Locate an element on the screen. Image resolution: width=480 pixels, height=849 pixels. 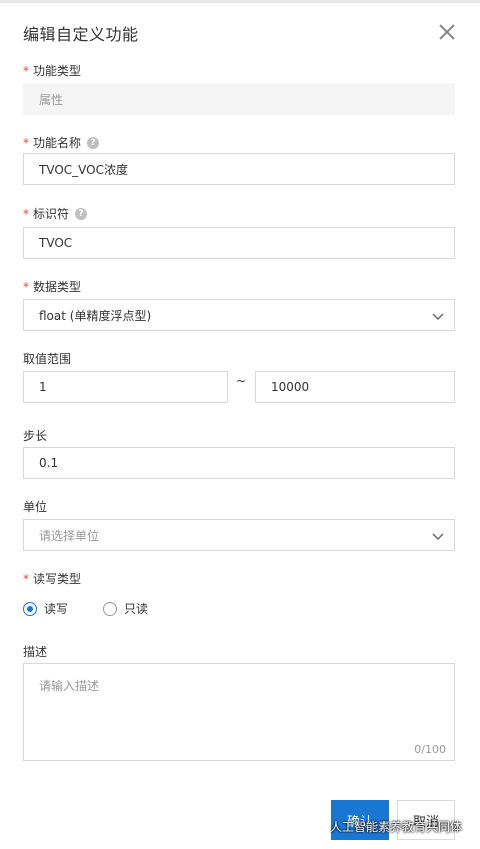
dialog-title: 编辑自定义功能 is located at coordinates (81, 34).